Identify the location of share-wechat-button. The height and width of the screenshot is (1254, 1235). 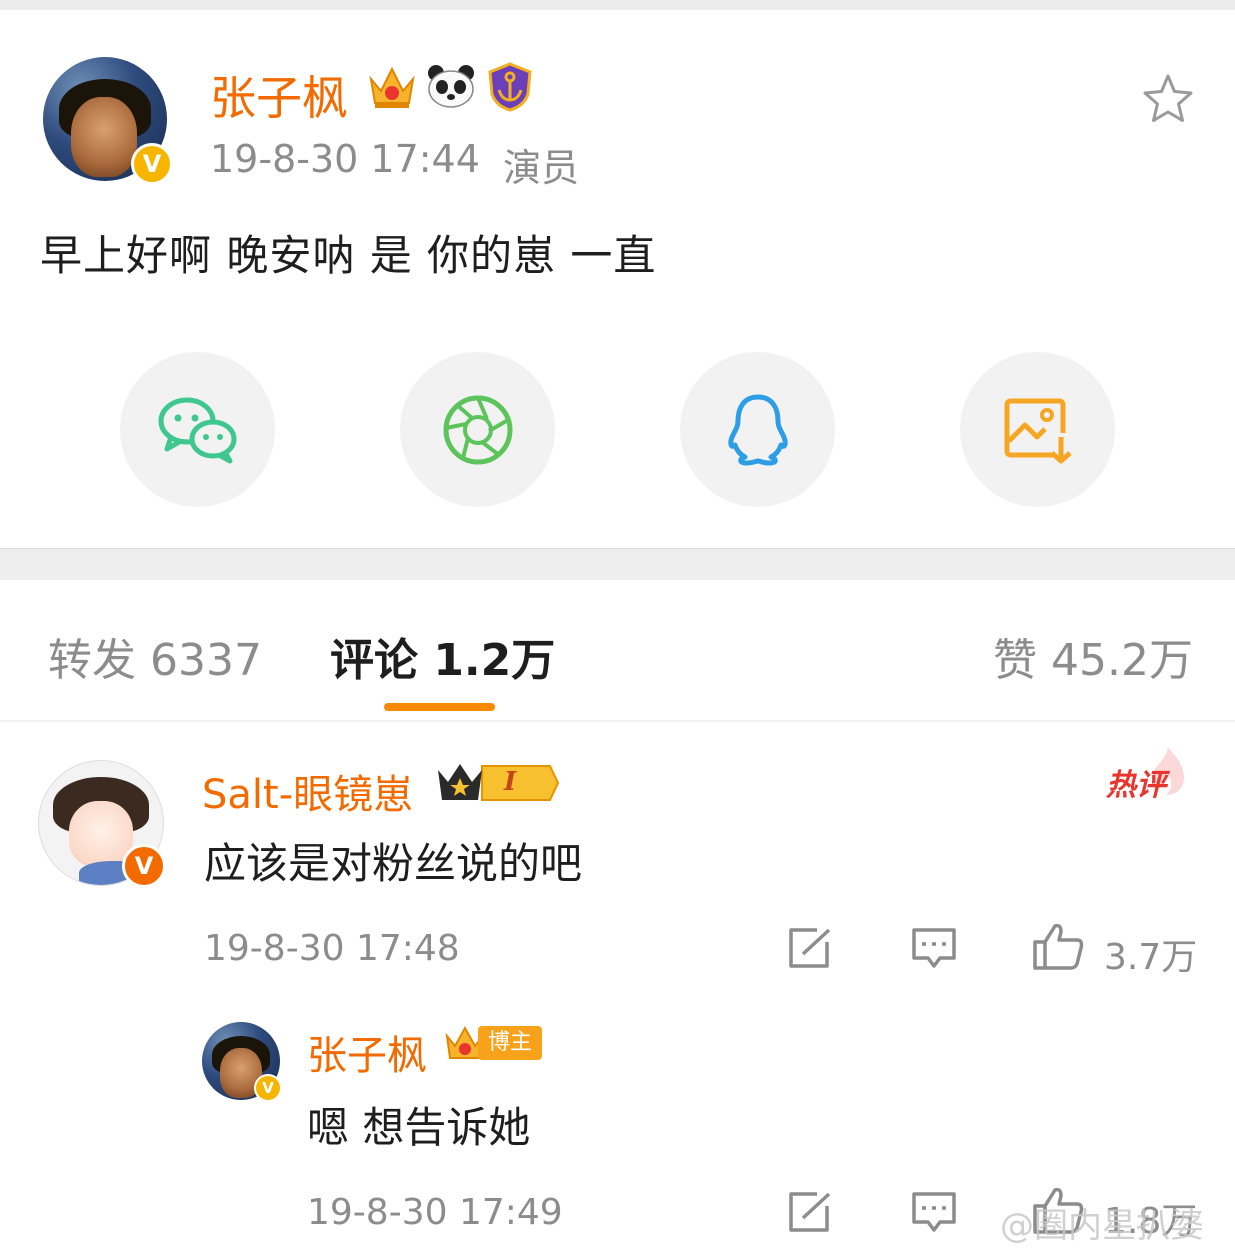
(197, 429).